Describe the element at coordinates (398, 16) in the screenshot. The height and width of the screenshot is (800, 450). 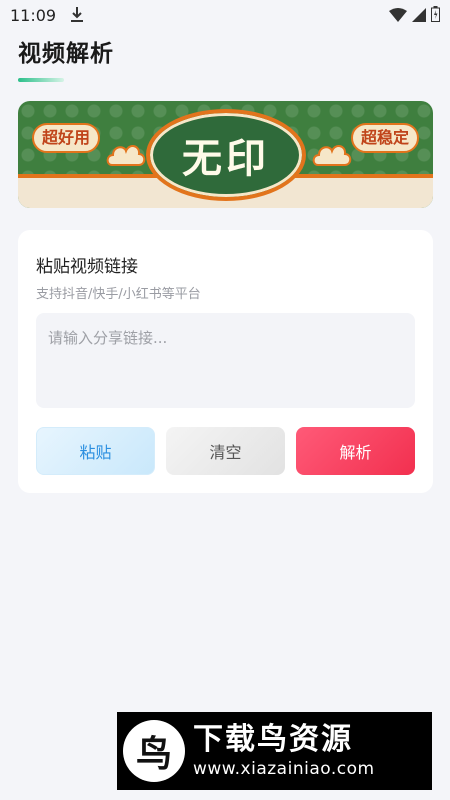
I see `wifi-icon` at that location.